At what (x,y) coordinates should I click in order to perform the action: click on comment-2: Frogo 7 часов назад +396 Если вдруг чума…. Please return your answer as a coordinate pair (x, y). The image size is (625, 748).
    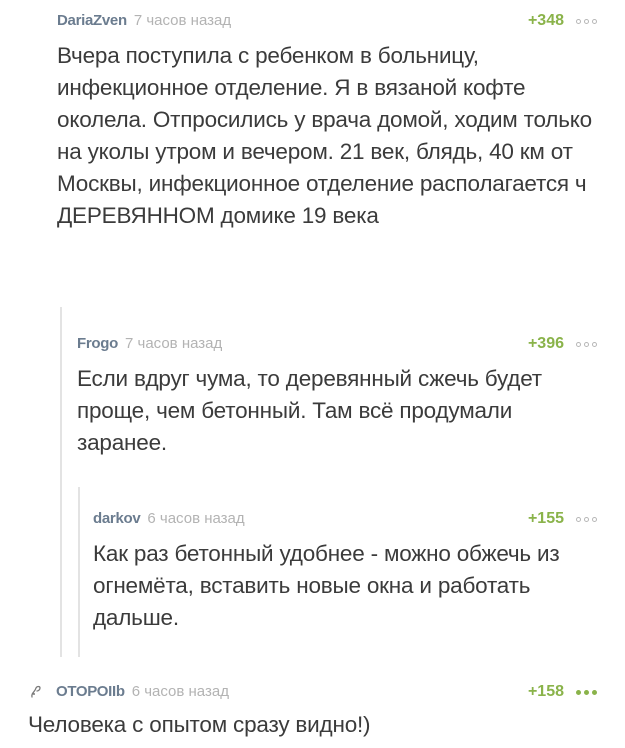
    Looking at the image, I should click on (337, 396).